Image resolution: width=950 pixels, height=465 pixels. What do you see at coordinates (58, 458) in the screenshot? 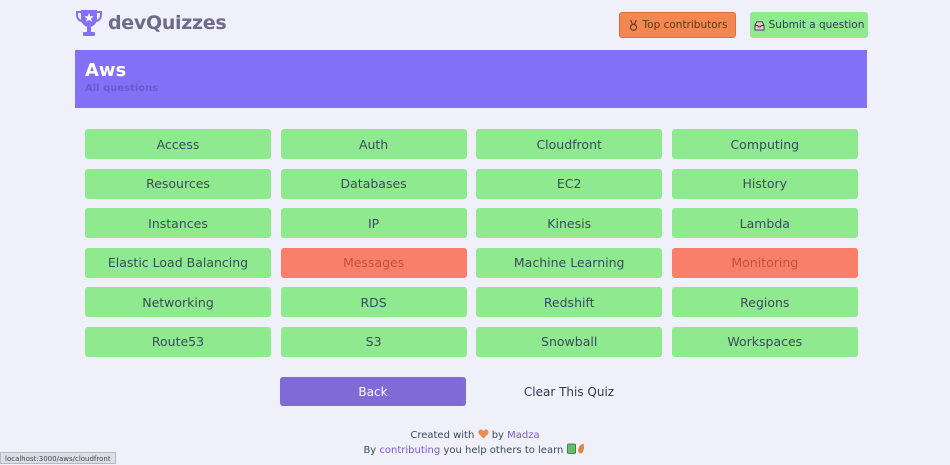
I see `status-bar-url: localhost:3000/aws/cloudfront` at bounding box center [58, 458].